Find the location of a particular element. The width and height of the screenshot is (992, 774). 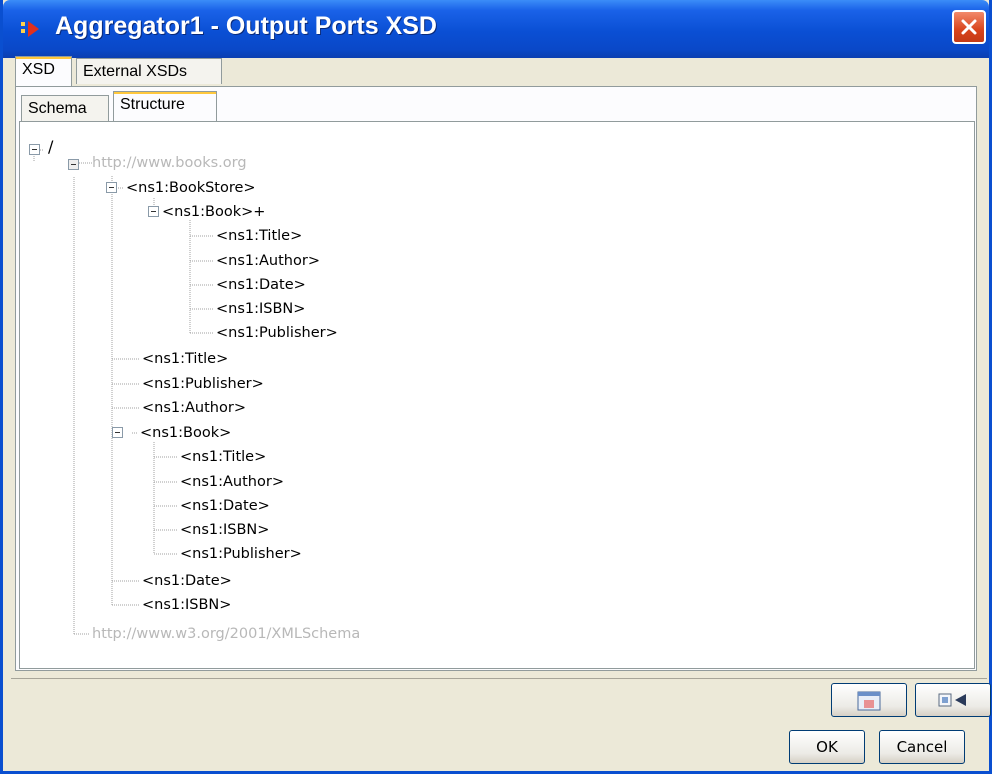

tab-structure: Structure is located at coordinates (165, 106).